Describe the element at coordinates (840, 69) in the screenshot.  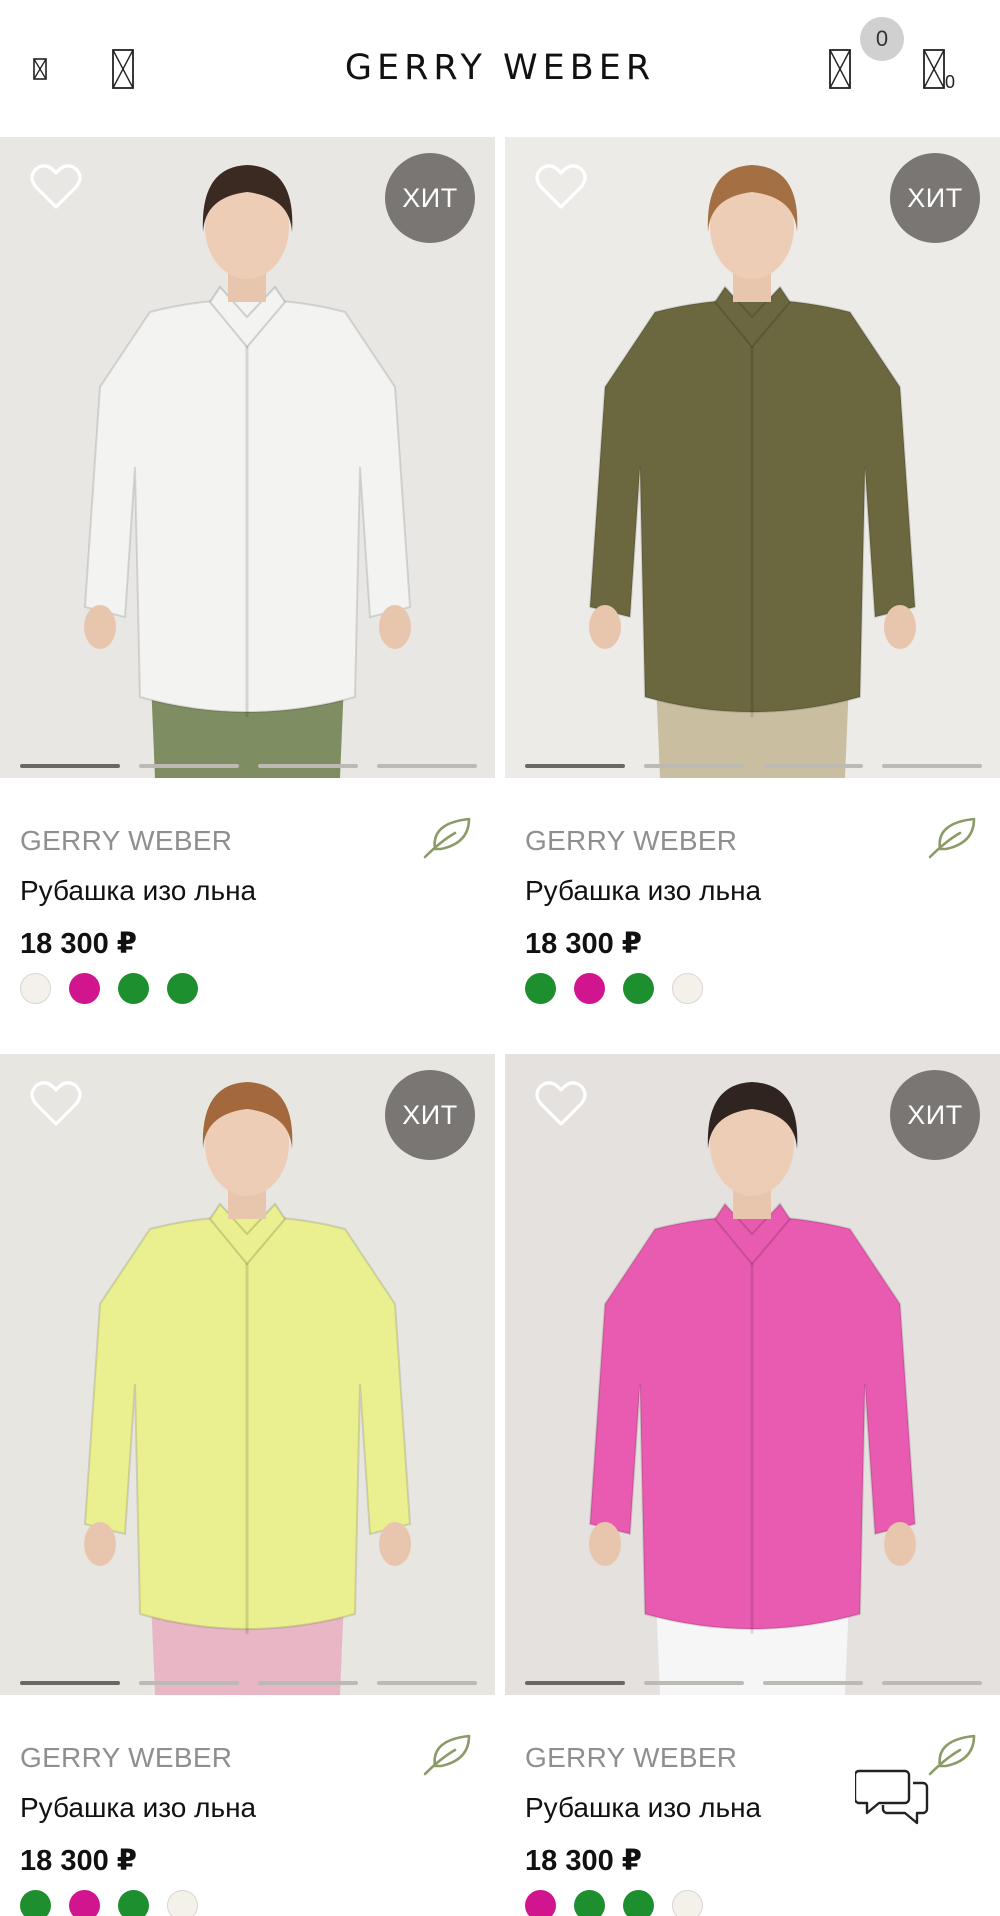
I see `wishlist-icon` at that location.